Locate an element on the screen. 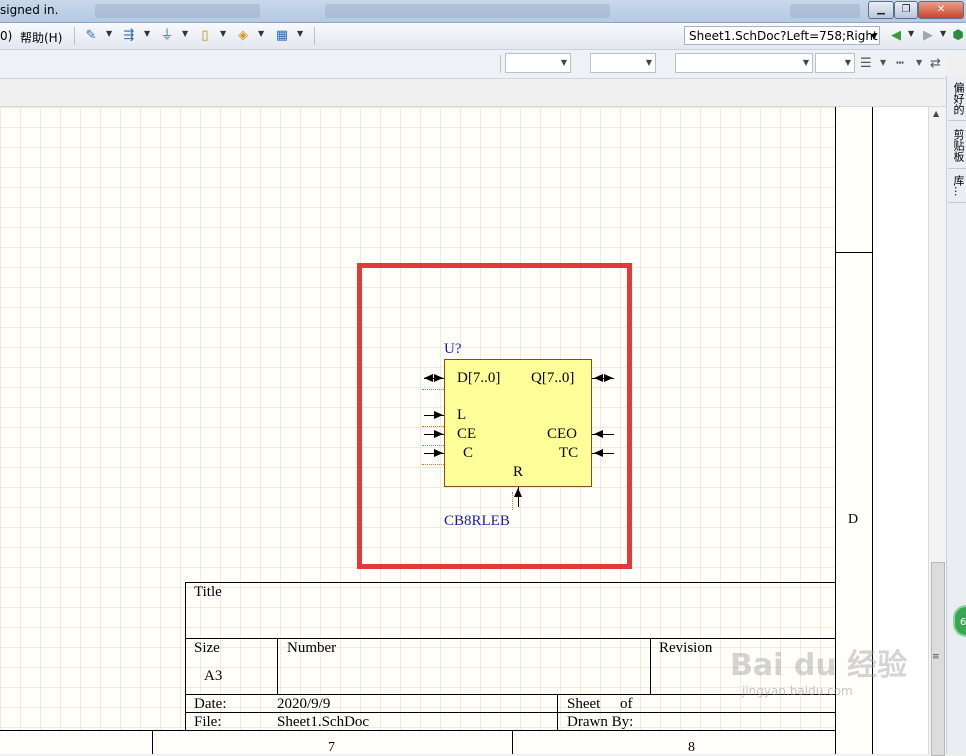  format-toolbar: ▼ ▼ ▼ ▼ ☰ ▼ ┅ ▼ ⇄ is located at coordinates (473, 64).